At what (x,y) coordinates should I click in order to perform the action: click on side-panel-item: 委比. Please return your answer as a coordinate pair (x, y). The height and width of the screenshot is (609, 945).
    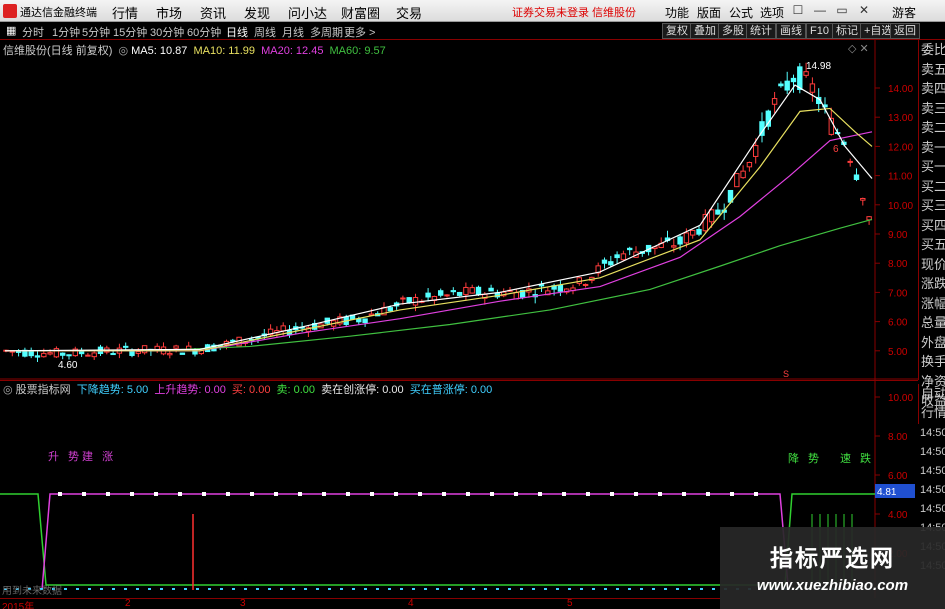
    Looking at the image, I should click on (932, 50).